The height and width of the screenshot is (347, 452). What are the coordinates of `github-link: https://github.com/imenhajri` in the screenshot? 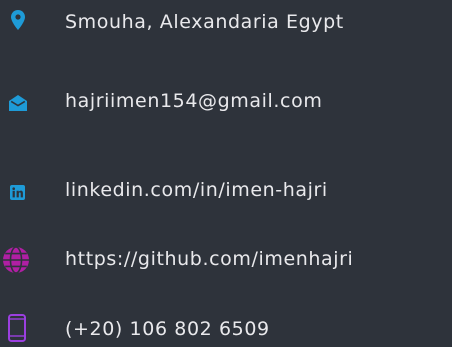 It's located at (209, 259).